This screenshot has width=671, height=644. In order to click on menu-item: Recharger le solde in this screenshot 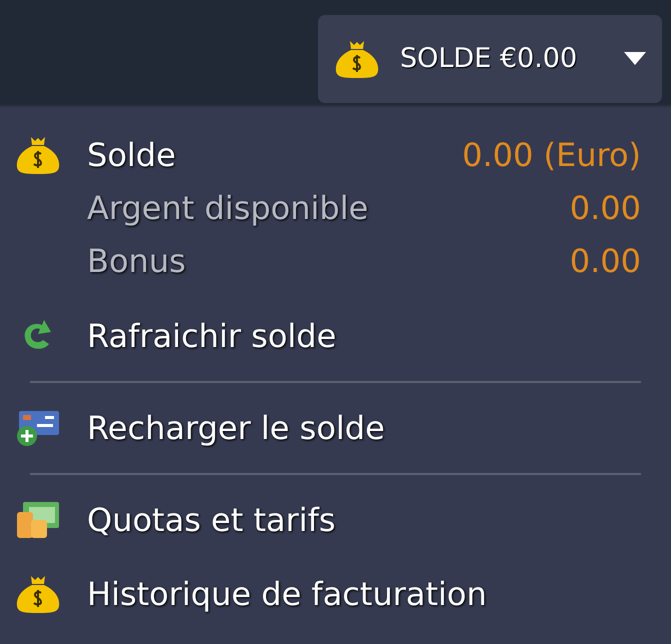, I will do `click(328, 428)`.